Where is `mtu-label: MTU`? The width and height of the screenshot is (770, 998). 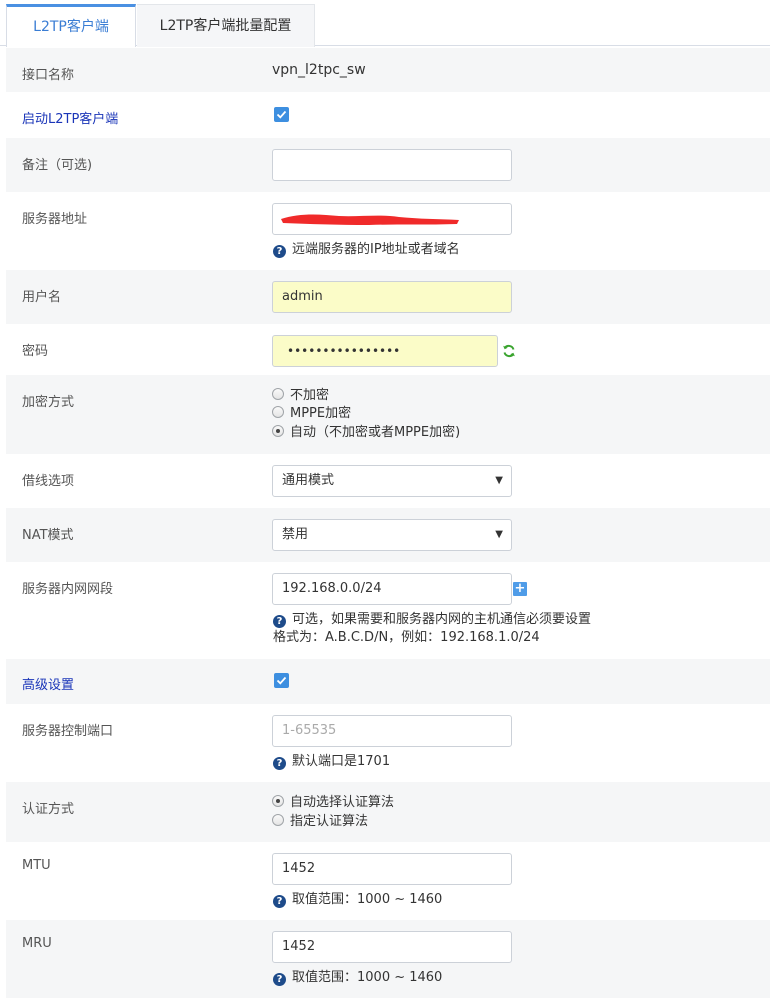 mtu-label: MTU is located at coordinates (36, 865).